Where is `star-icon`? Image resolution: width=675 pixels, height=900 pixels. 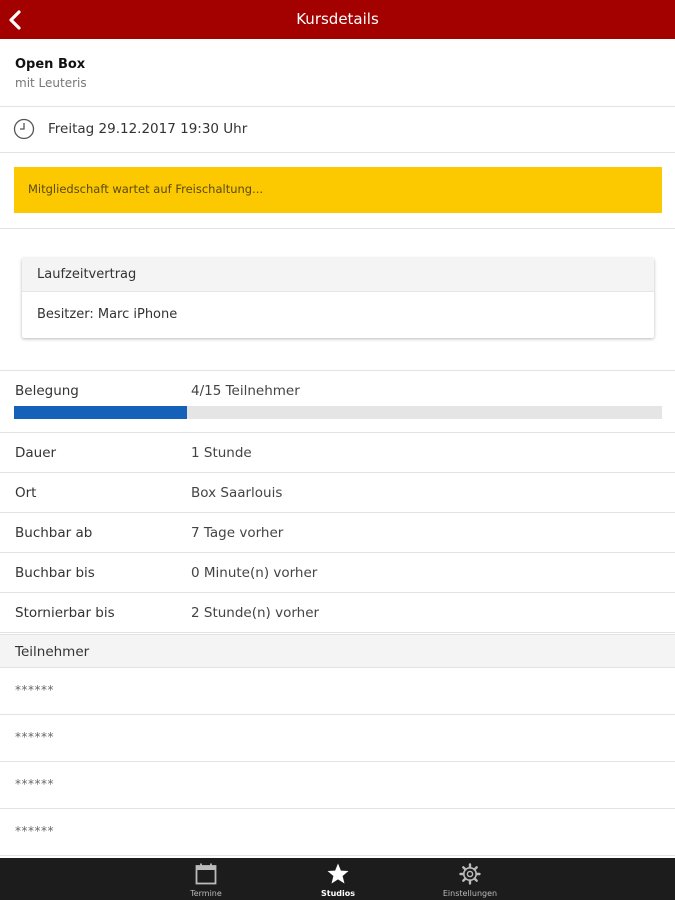 star-icon is located at coordinates (338, 873).